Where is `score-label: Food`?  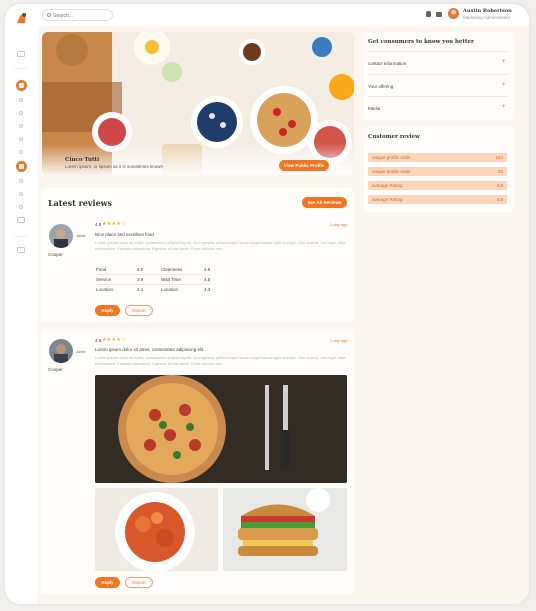 score-label: Food is located at coordinates (101, 269).